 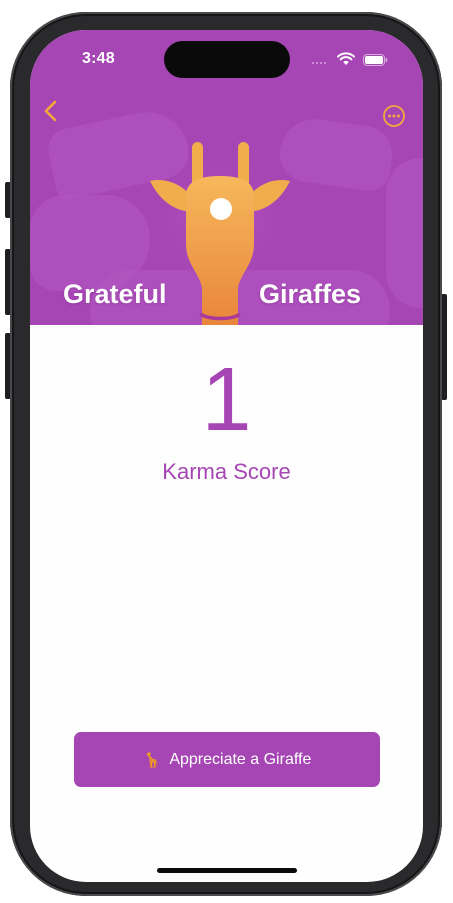 I want to click on hero-title-right: Giraffes, so click(x=310, y=294).